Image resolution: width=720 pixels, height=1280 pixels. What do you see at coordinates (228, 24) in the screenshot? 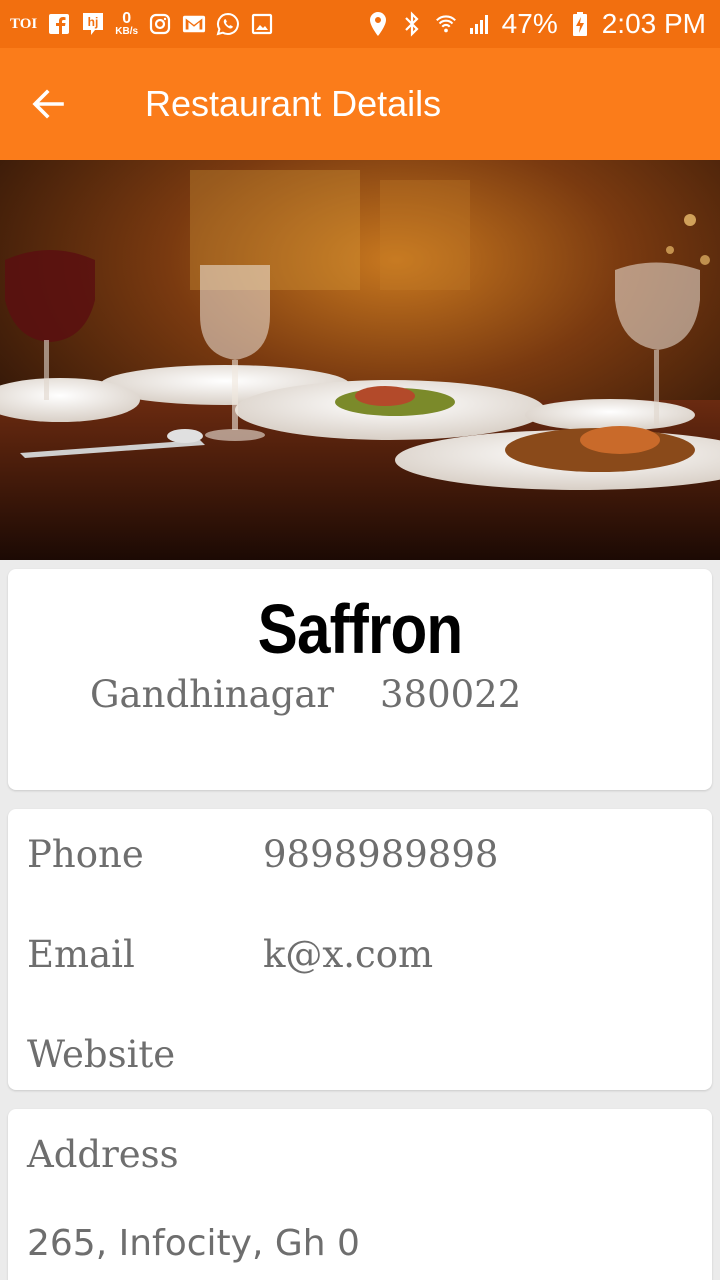
I see `whatsapp-icon` at bounding box center [228, 24].